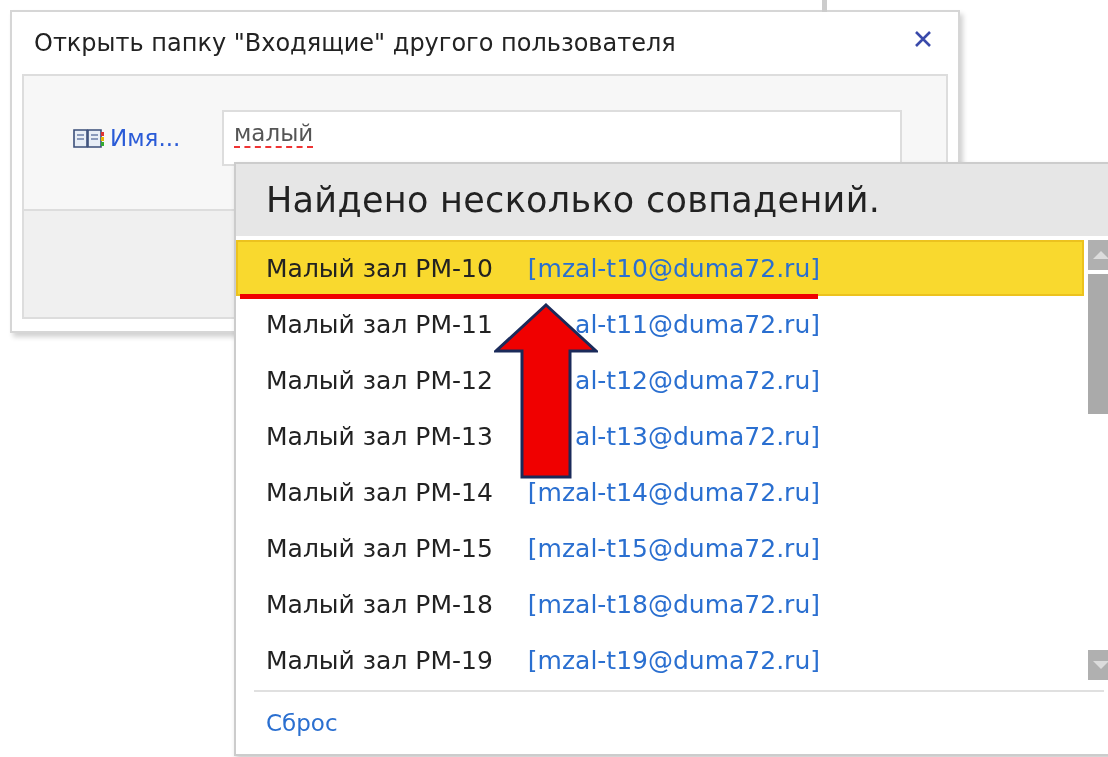  Describe the element at coordinates (1100, 665) in the screenshot. I see `scroll-down-icon` at that location.